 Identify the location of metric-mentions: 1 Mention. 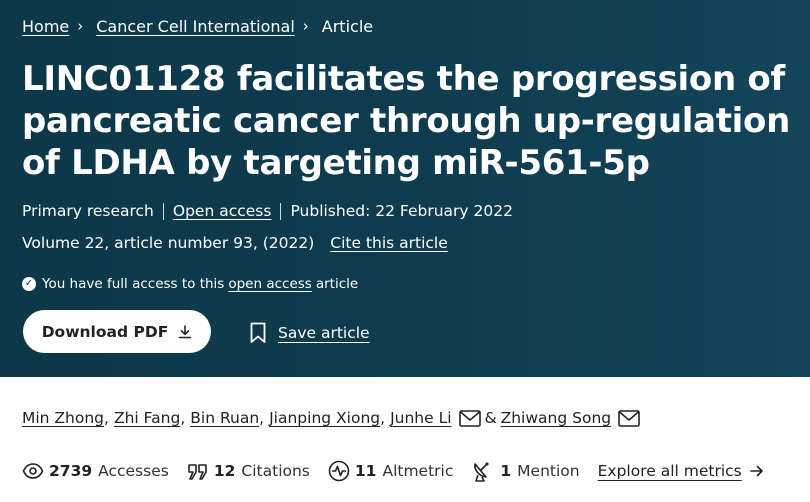
(525, 471).